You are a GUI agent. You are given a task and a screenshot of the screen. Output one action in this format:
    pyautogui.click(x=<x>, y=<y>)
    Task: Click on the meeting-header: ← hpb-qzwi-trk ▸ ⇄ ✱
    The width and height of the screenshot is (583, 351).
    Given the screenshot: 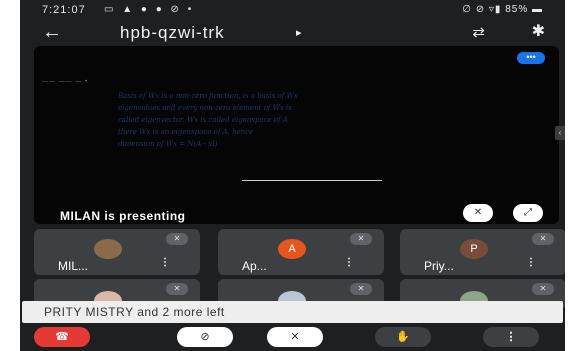 What is the action you would take?
    pyautogui.click(x=292, y=33)
    